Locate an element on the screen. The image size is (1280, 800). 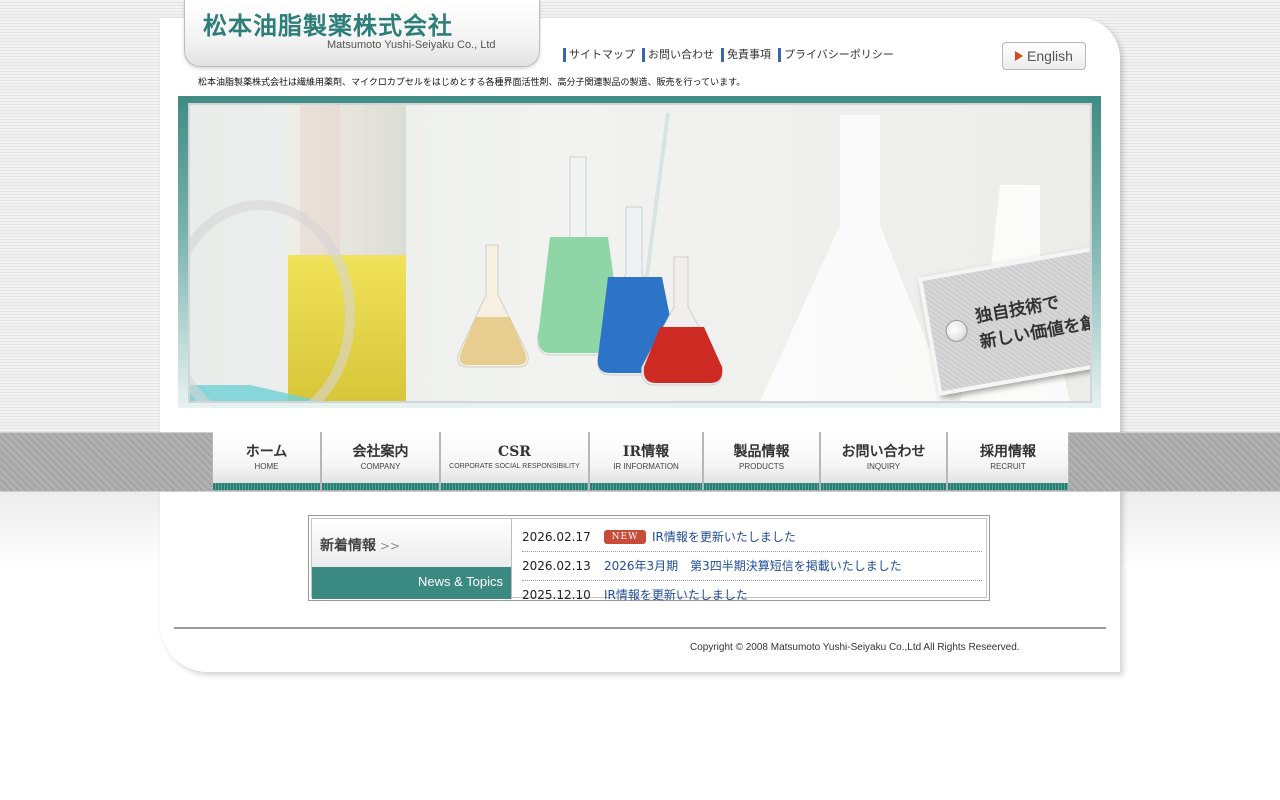
nav-label-en: COMPANY is located at coordinates (380, 466).